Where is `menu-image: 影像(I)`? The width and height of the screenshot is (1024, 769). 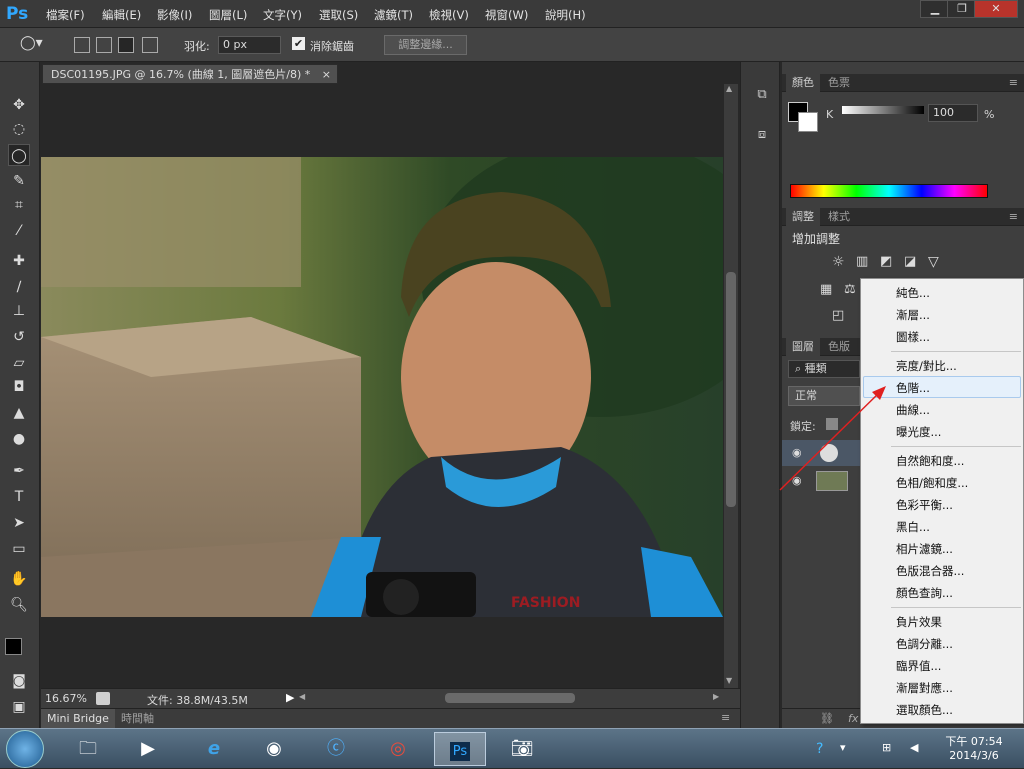
menu-image: 影像(I) is located at coordinates (174, 15).